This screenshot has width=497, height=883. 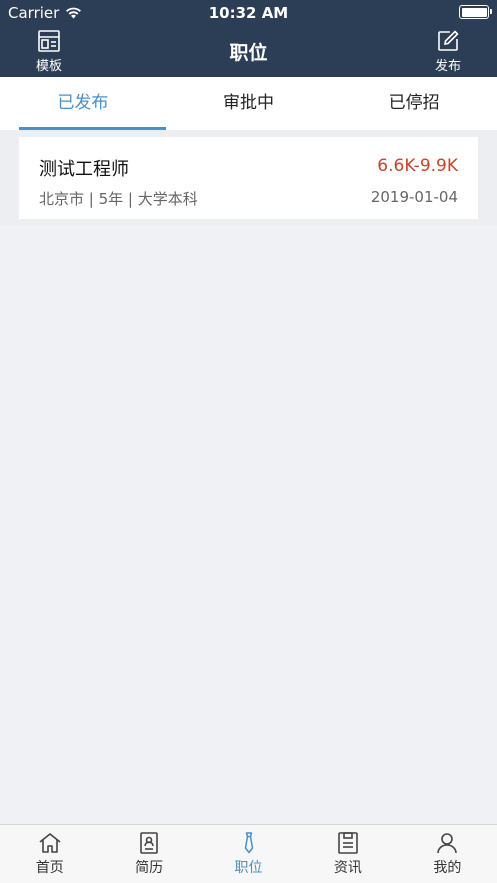 What do you see at coordinates (448, 51) in the screenshot?
I see `publish-button: 发布` at bounding box center [448, 51].